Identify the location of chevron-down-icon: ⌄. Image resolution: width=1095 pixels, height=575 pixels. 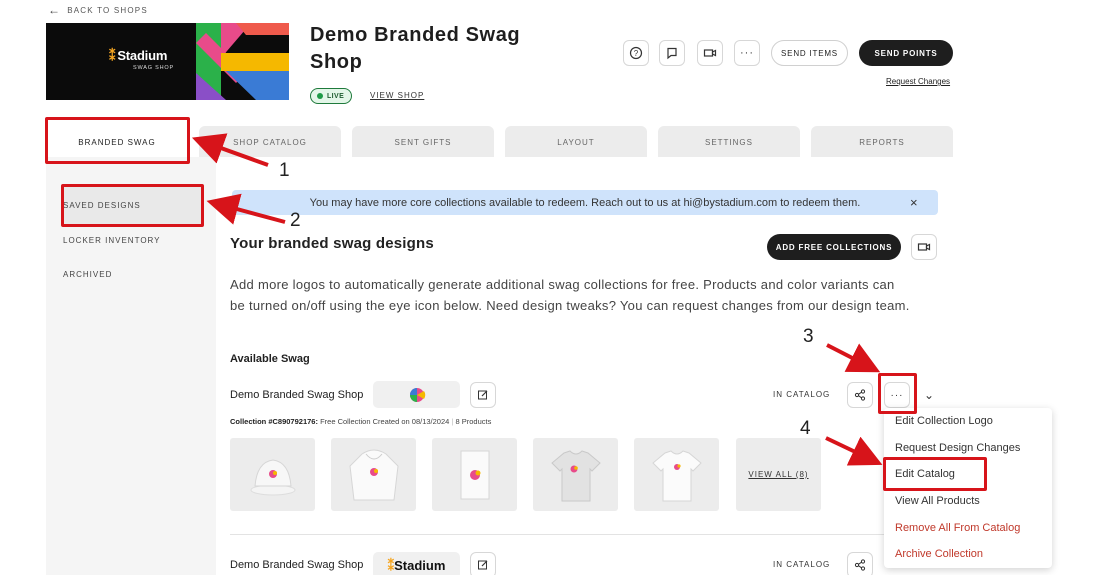
(929, 395).